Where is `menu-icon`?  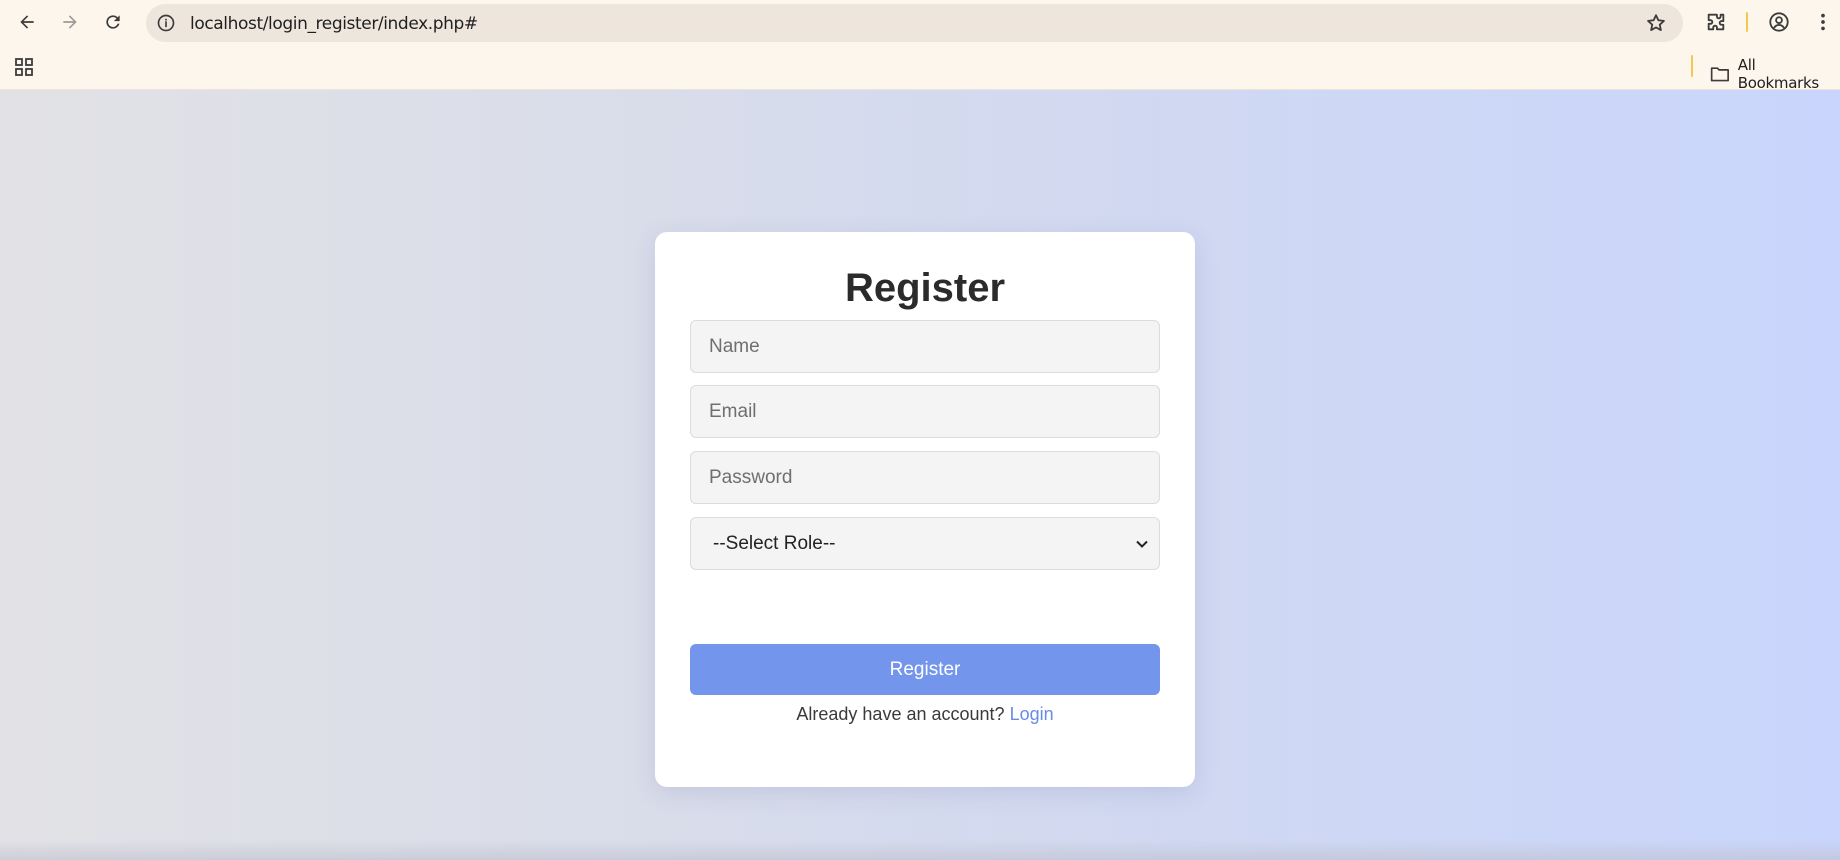 menu-icon is located at coordinates (1823, 22).